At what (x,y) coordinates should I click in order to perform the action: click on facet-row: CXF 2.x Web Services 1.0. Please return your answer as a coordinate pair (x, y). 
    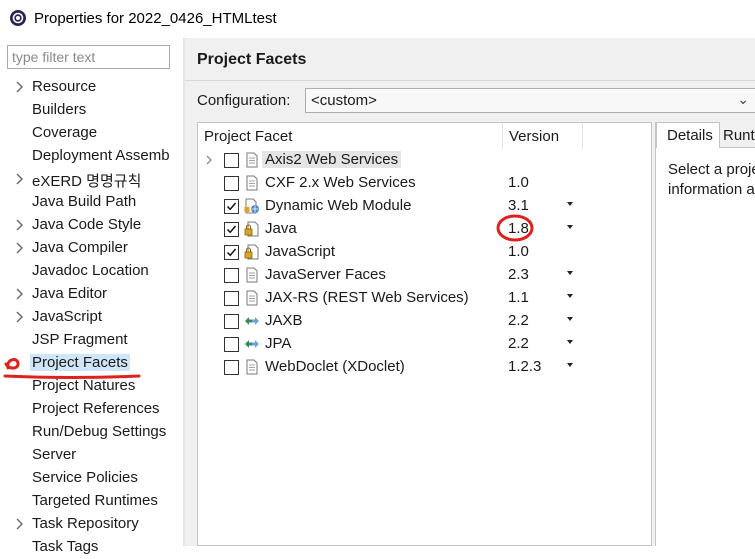
    Looking at the image, I should click on (424, 183).